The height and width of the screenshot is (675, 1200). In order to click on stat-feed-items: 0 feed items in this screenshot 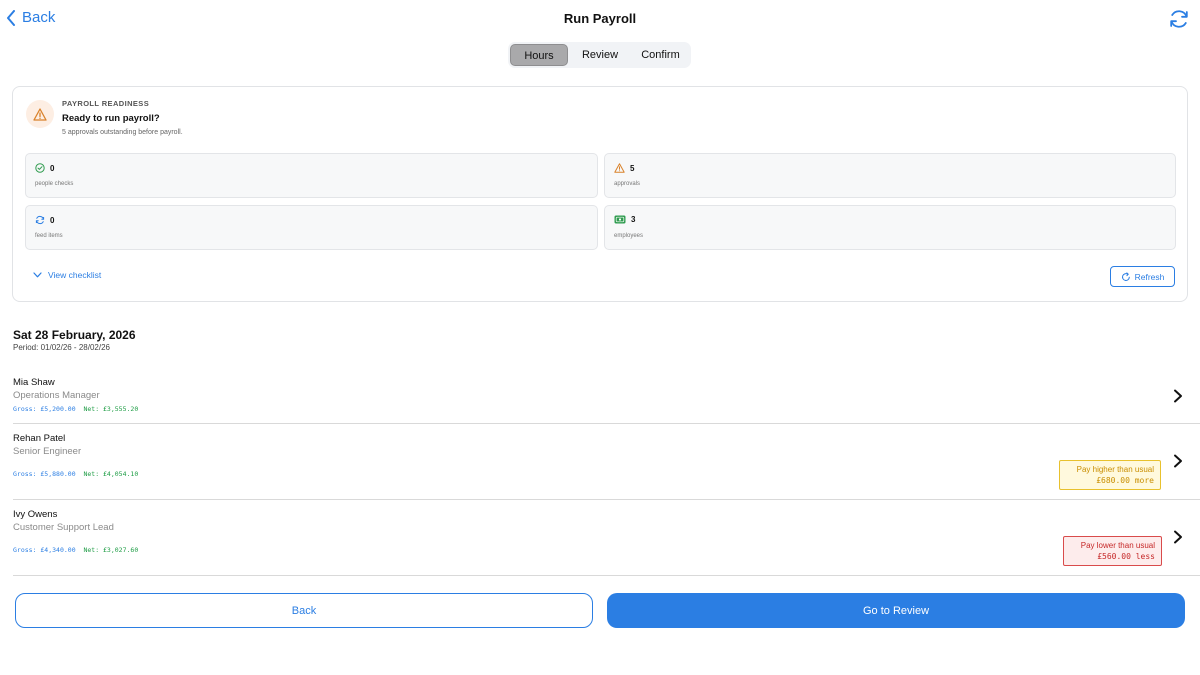, I will do `click(311, 227)`.